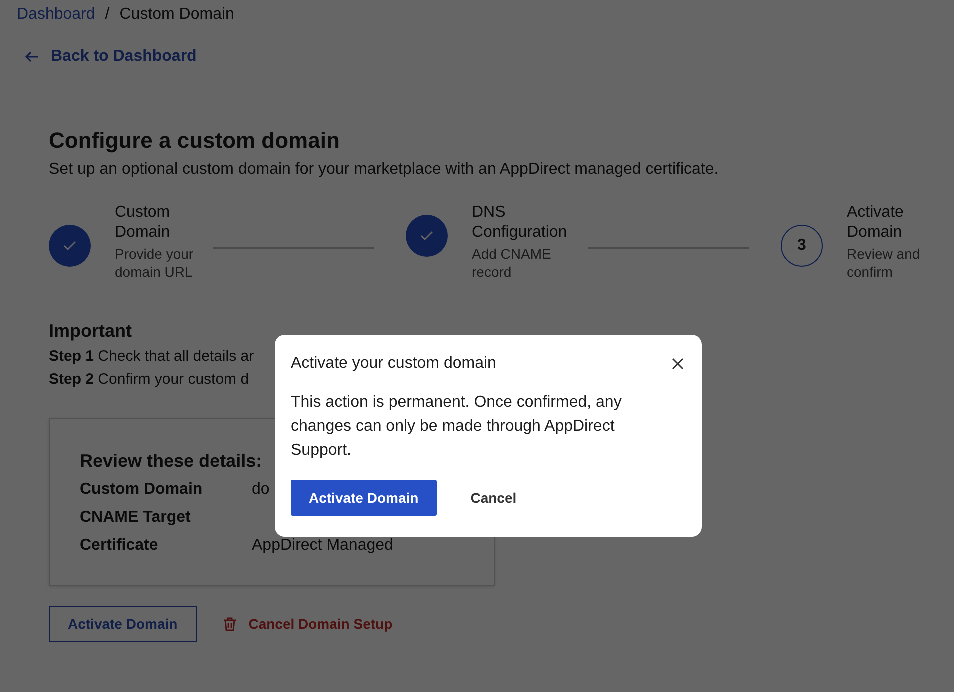 The height and width of the screenshot is (692, 954). Describe the element at coordinates (177, 15) in the screenshot. I see `breadcrumb-item: Custom Domain` at that location.